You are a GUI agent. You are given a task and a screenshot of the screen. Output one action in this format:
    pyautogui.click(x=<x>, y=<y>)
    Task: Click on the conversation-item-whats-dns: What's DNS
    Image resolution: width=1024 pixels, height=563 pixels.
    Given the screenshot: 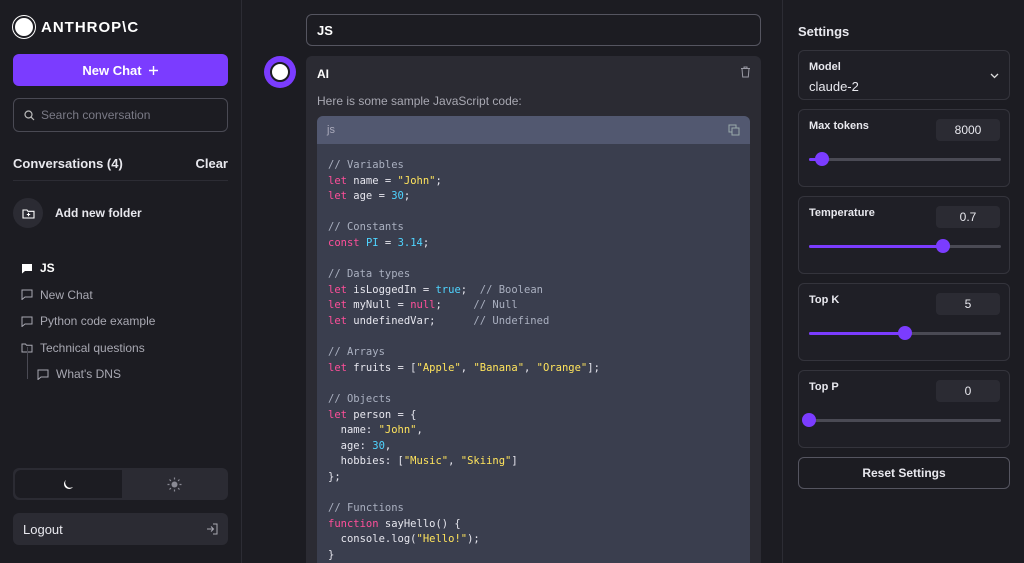 What is the action you would take?
    pyautogui.click(x=132, y=374)
    